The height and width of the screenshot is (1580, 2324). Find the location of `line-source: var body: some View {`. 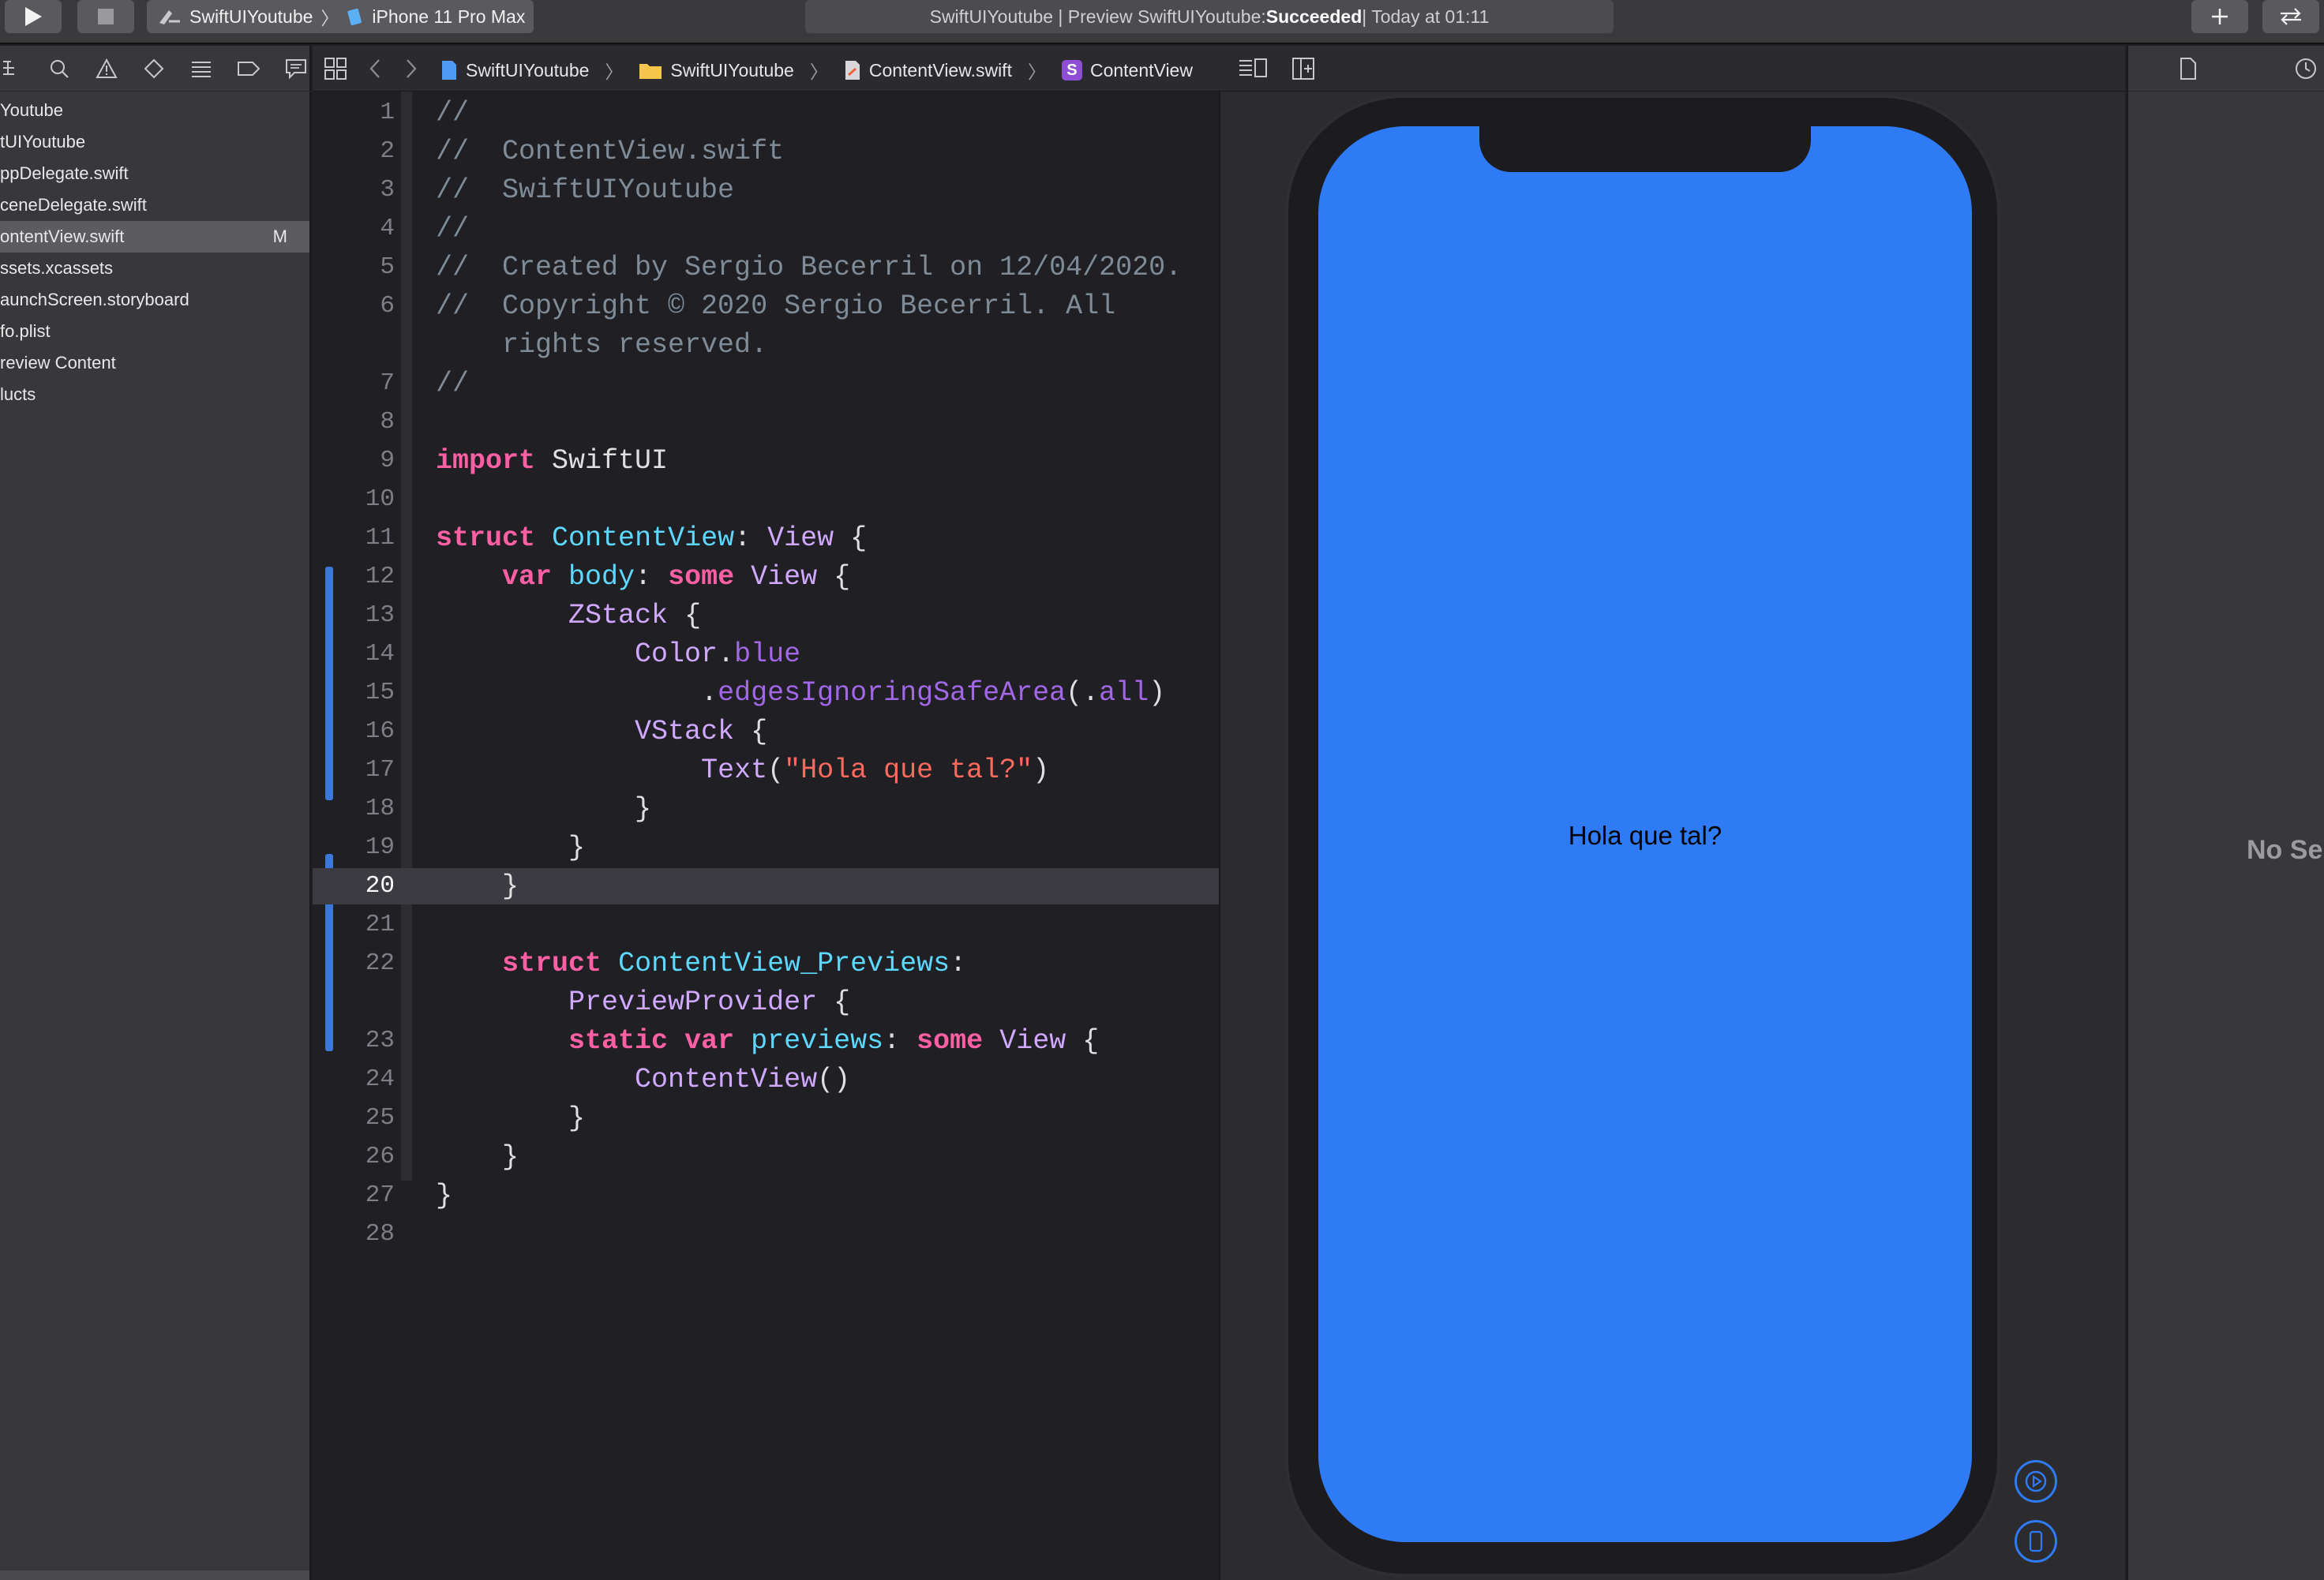

line-source: var body: some View { is located at coordinates (643, 577).